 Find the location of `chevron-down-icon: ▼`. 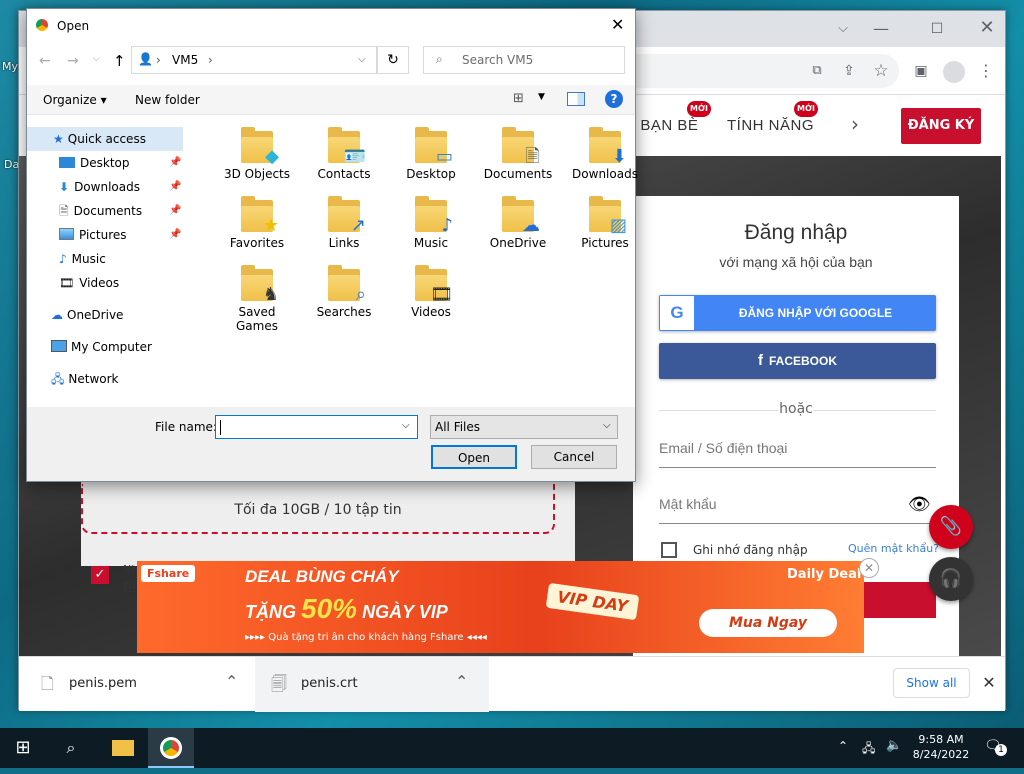

chevron-down-icon: ▼ is located at coordinates (541, 97).